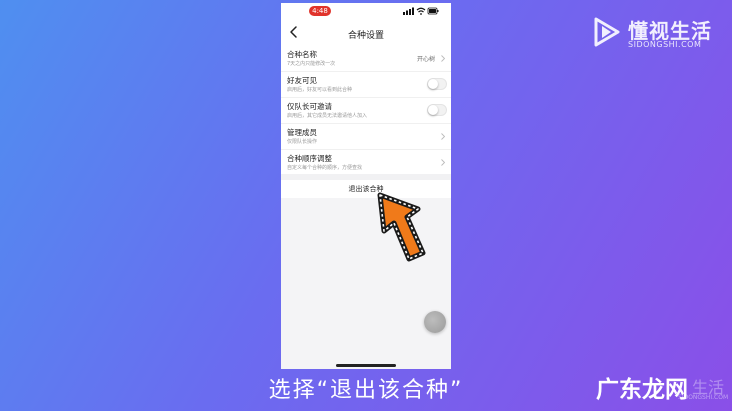 The width and height of the screenshot is (732, 411). Describe the element at coordinates (302, 54) in the screenshot. I see `setting-title: 合种名称` at that location.